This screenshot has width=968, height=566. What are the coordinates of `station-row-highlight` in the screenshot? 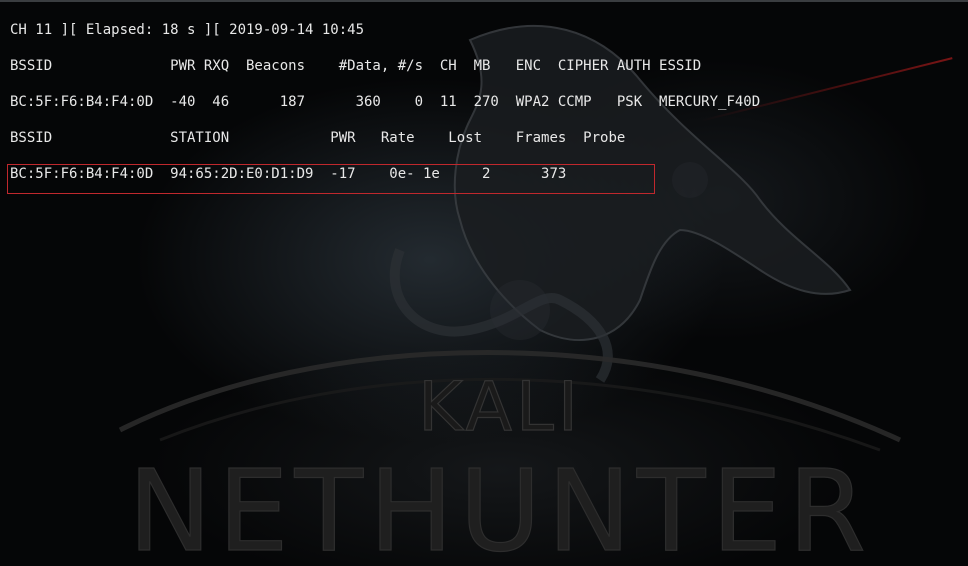 It's located at (331, 179).